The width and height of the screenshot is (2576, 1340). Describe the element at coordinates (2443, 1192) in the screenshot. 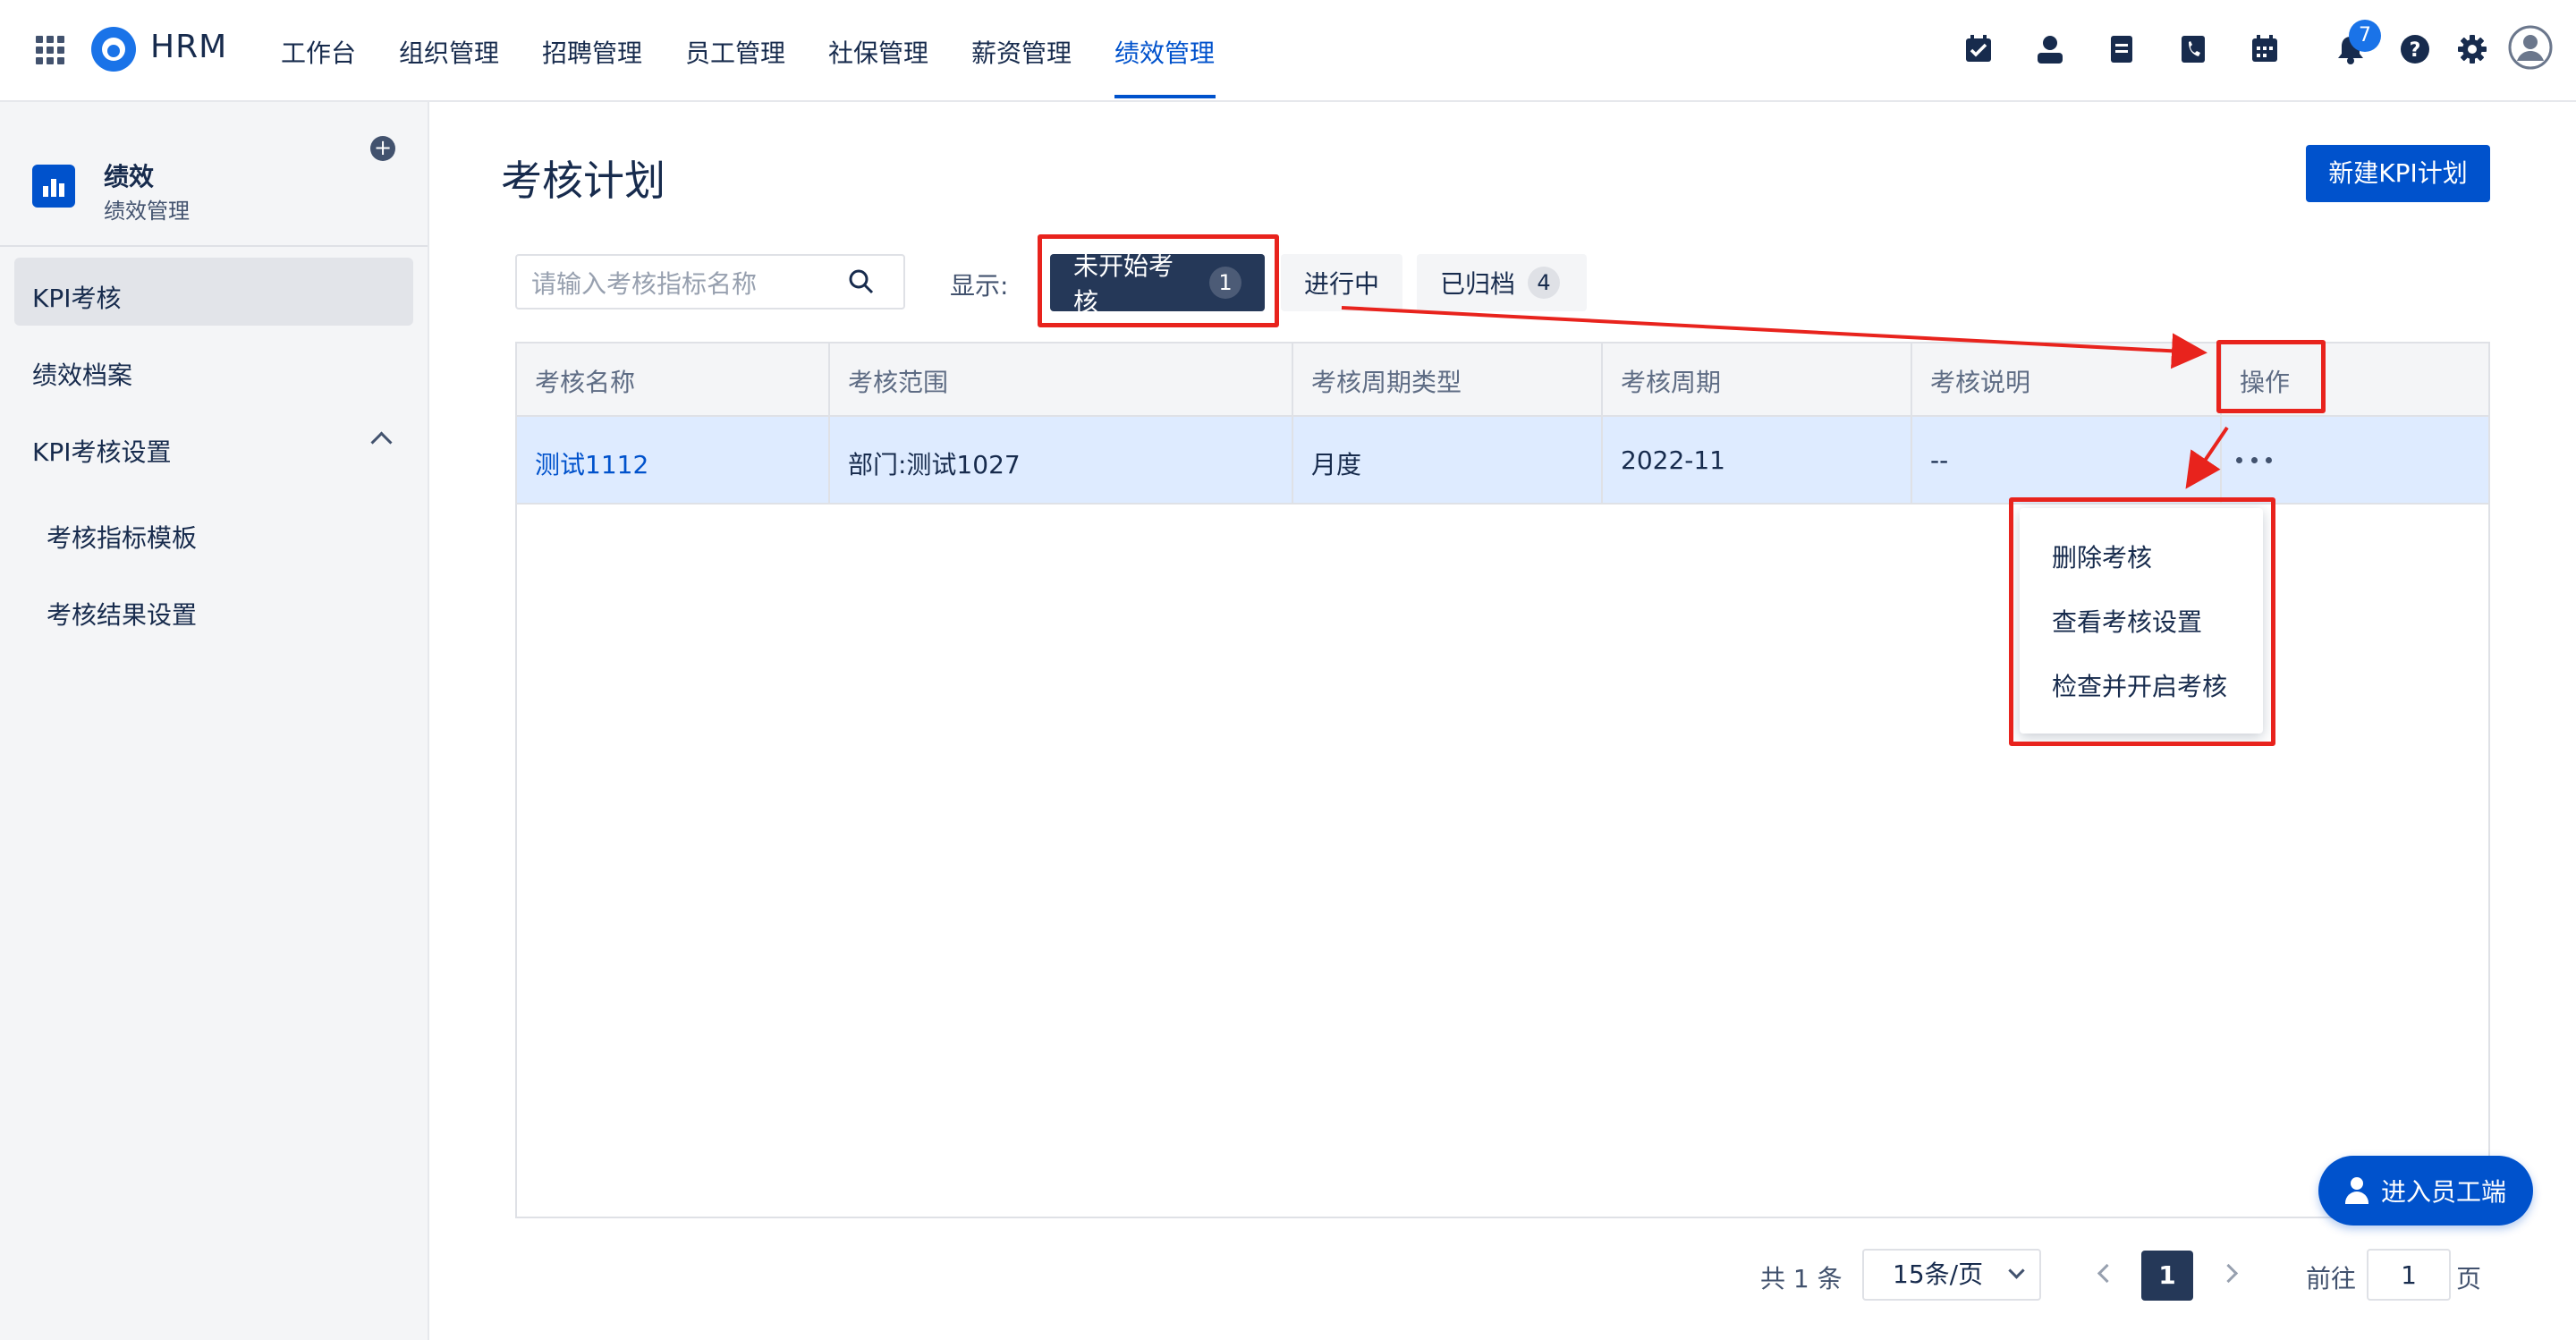

I see `employee-portal-label: 进入员工端` at that location.